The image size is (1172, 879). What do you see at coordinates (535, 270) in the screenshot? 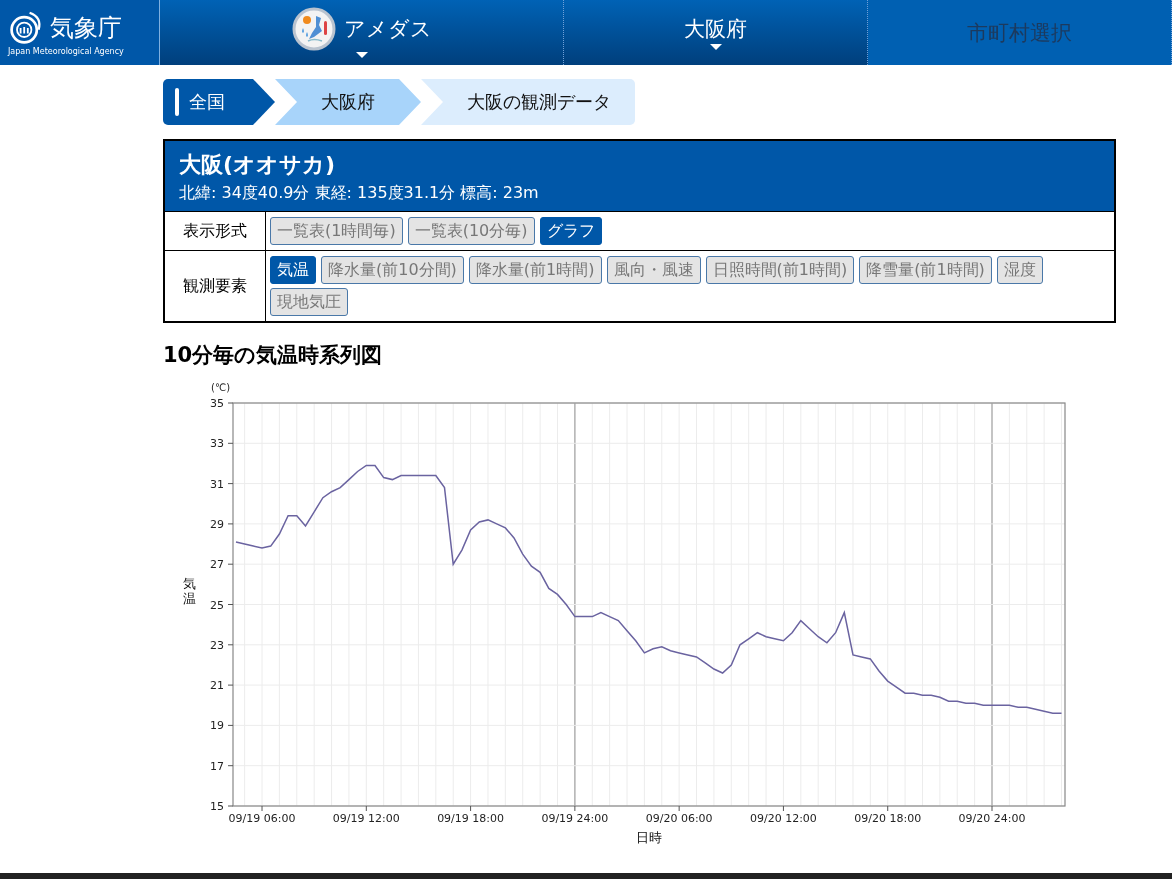
I see `option-button: 降水量(前1時間)` at bounding box center [535, 270].